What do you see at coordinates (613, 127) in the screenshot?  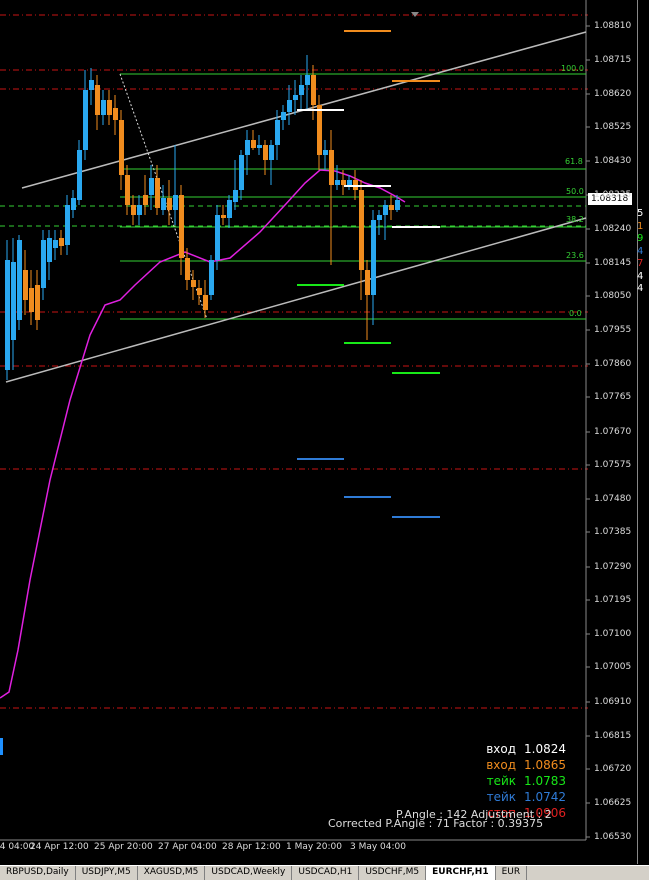 I see `price-axis-label: 1.08525` at bounding box center [613, 127].